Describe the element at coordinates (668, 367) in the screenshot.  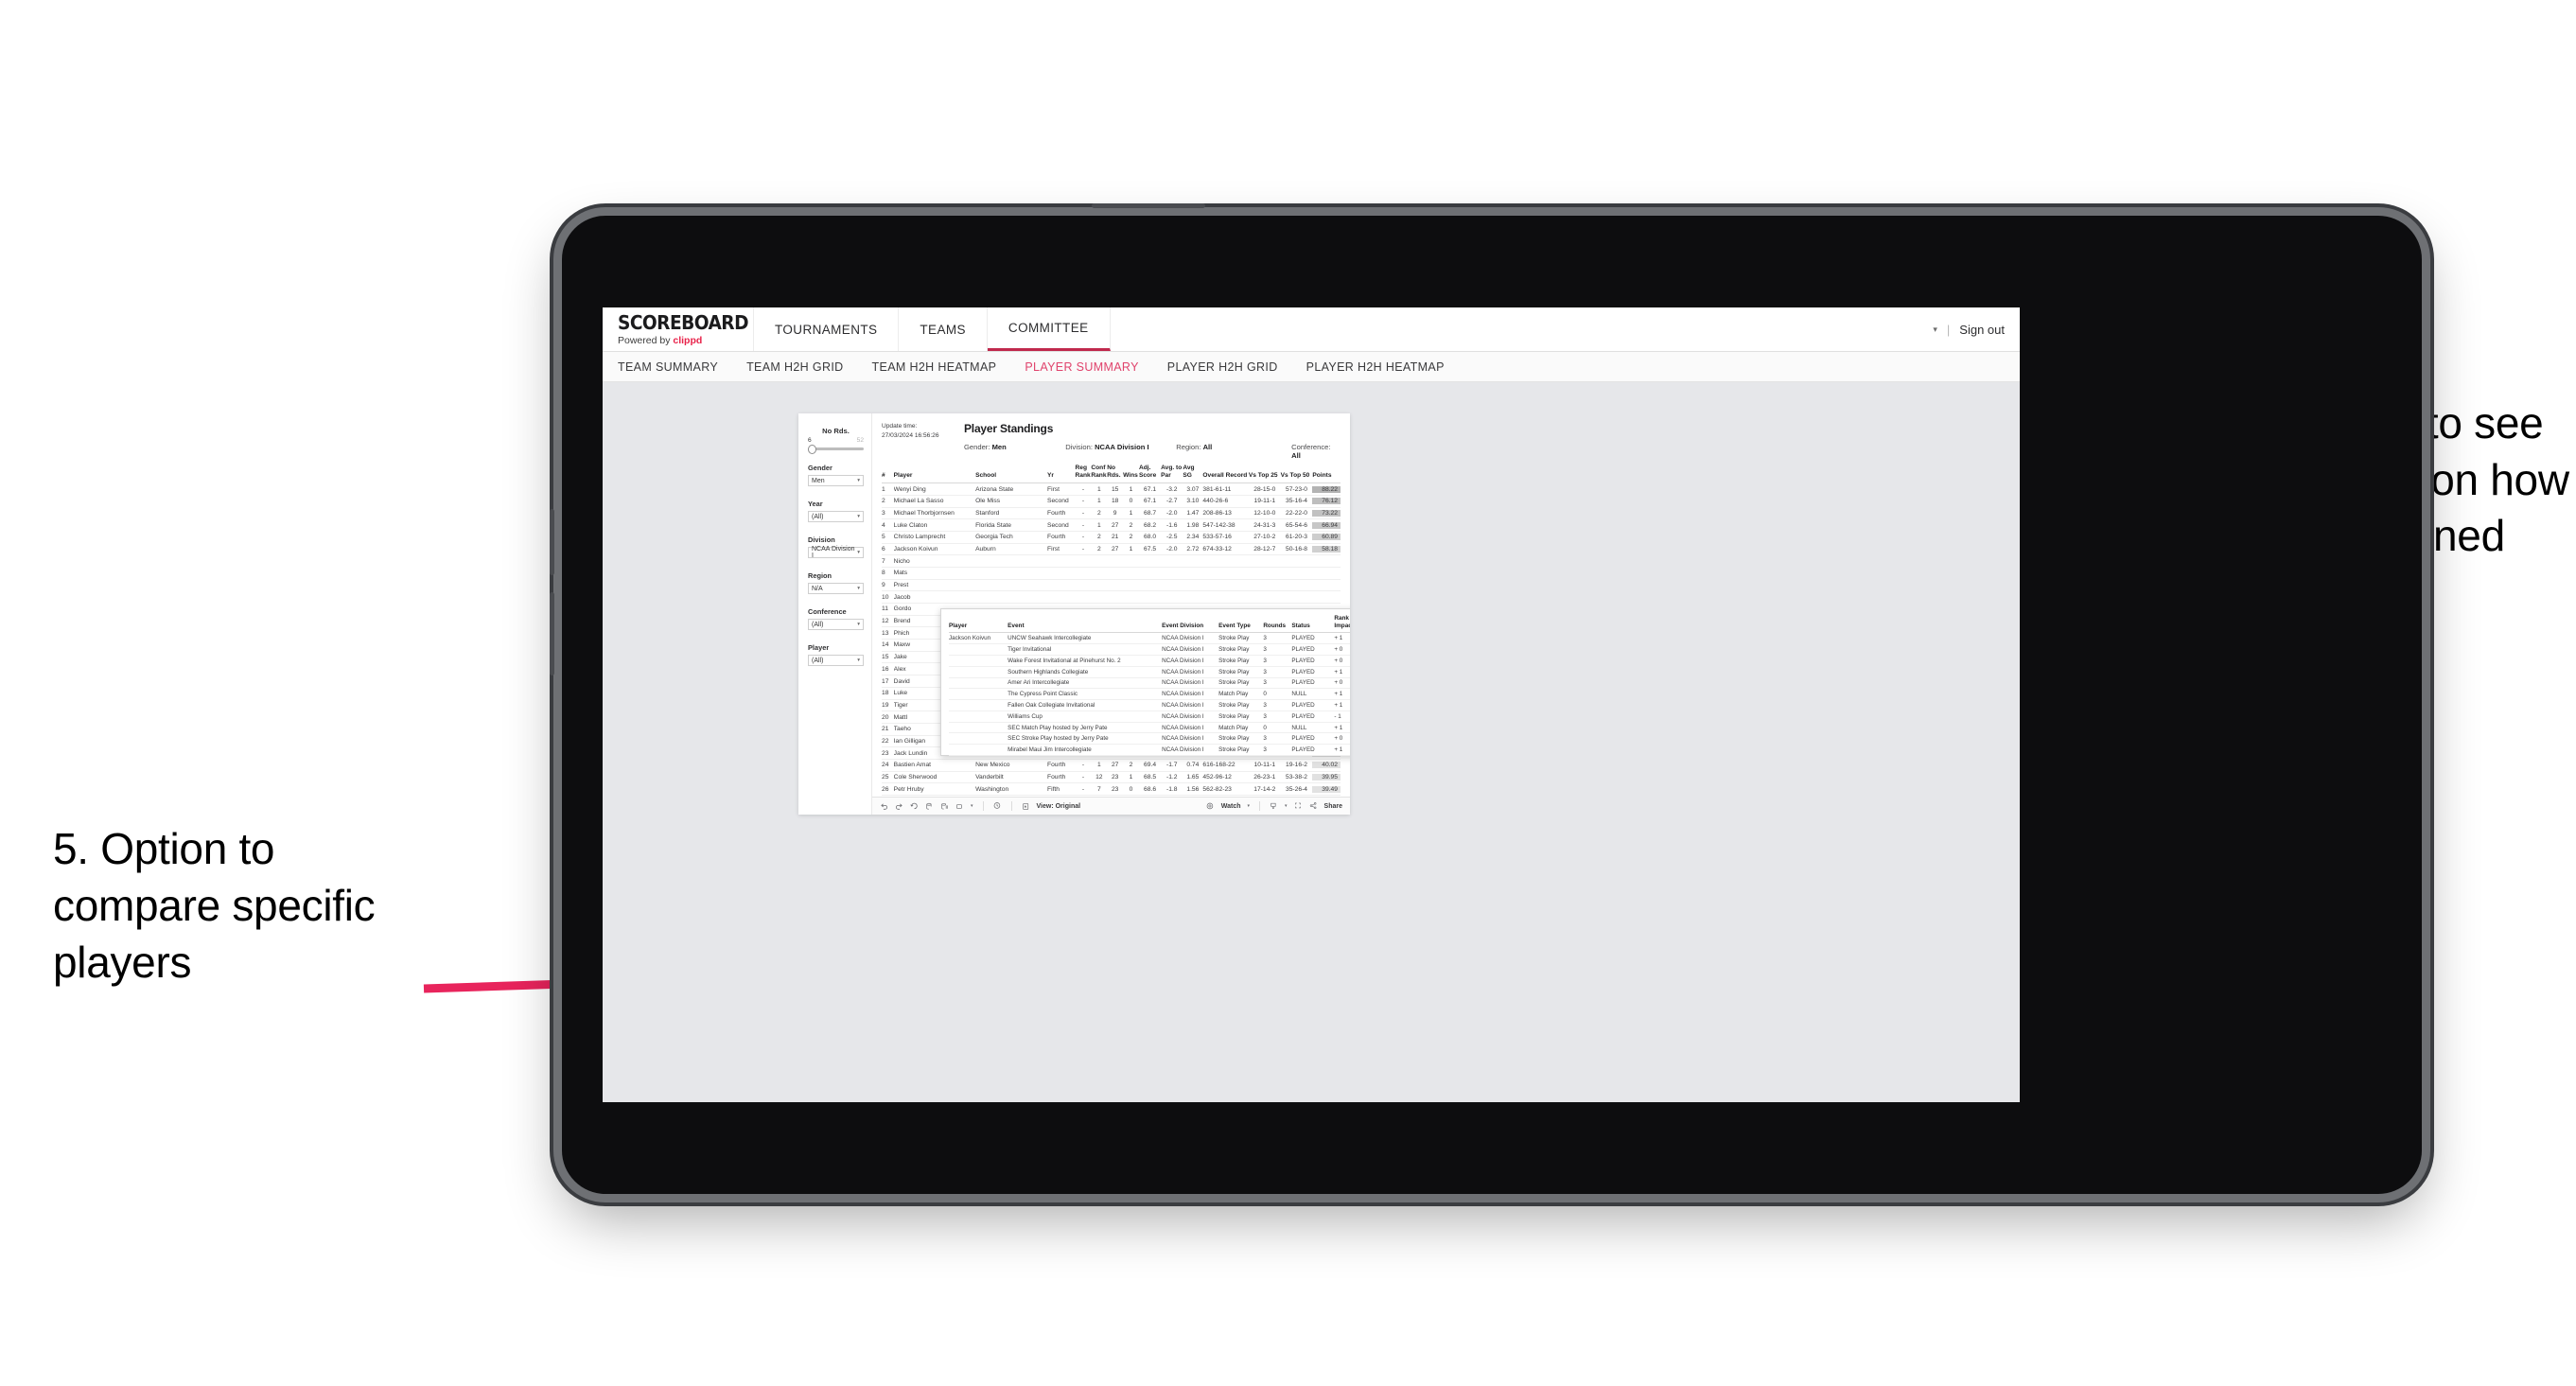
I see `subnav-team-summary: TEAM SUMMARY` at that location.